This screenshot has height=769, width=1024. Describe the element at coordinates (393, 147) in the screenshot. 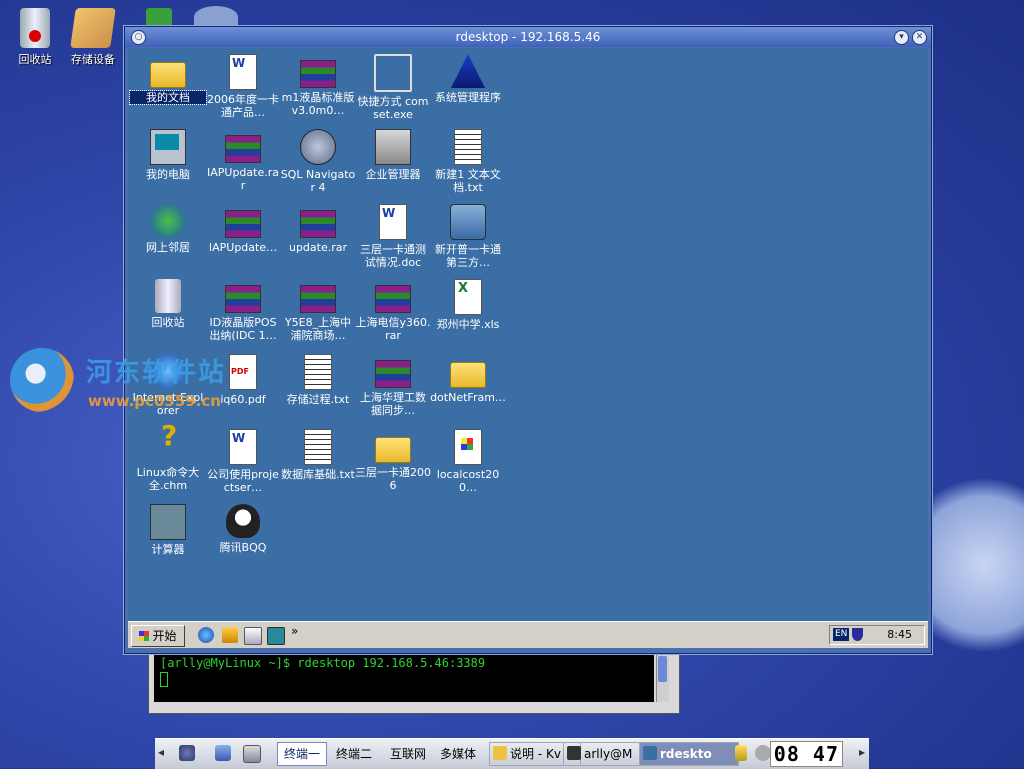

I see `enterprise-manager-icon` at that location.